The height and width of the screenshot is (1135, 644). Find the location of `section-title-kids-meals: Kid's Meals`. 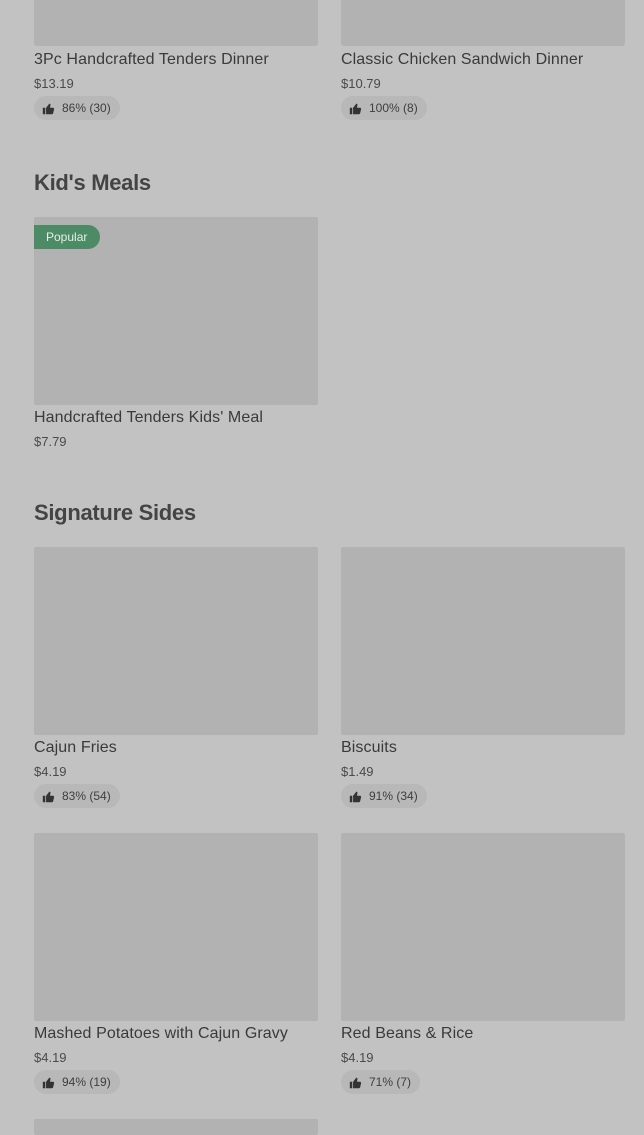

section-title-kids-meals: Kid's Meals is located at coordinates (92, 182).